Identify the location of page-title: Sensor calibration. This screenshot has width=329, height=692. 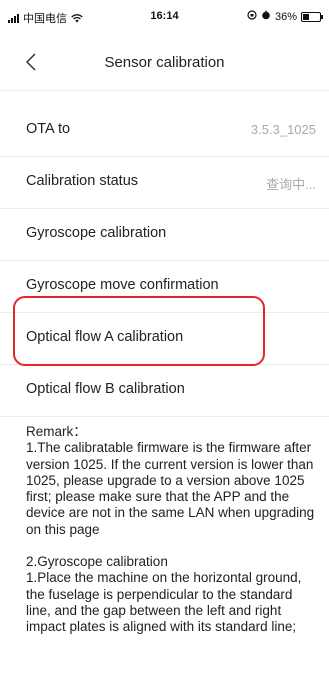
(164, 62).